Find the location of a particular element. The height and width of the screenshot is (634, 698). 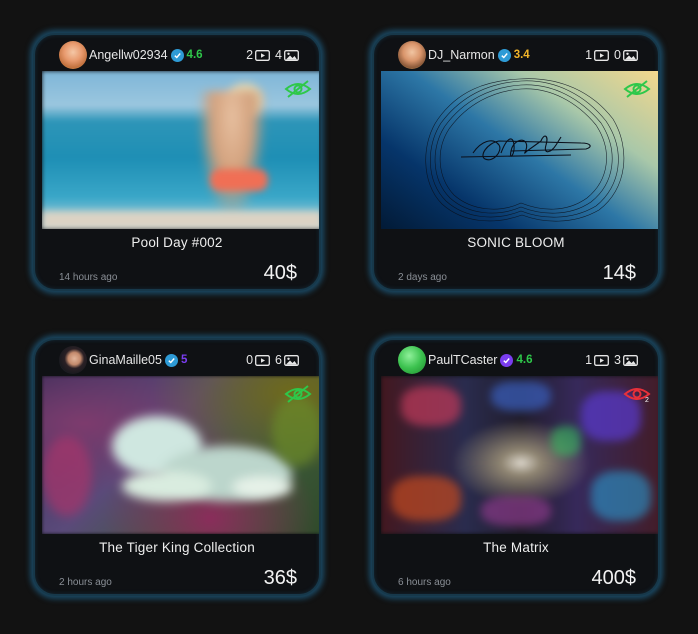

media-counts: 2 4 is located at coordinates (272, 55).